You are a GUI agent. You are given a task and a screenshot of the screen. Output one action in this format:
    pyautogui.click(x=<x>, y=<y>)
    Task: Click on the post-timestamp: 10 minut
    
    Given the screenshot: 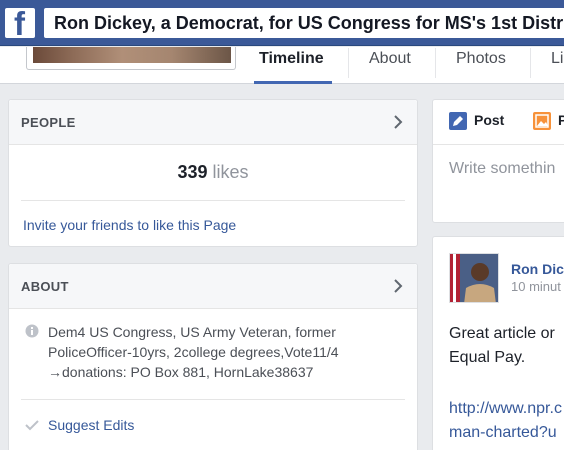 What is the action you would take?
    pyautogui.click(x=536, y=286)
    